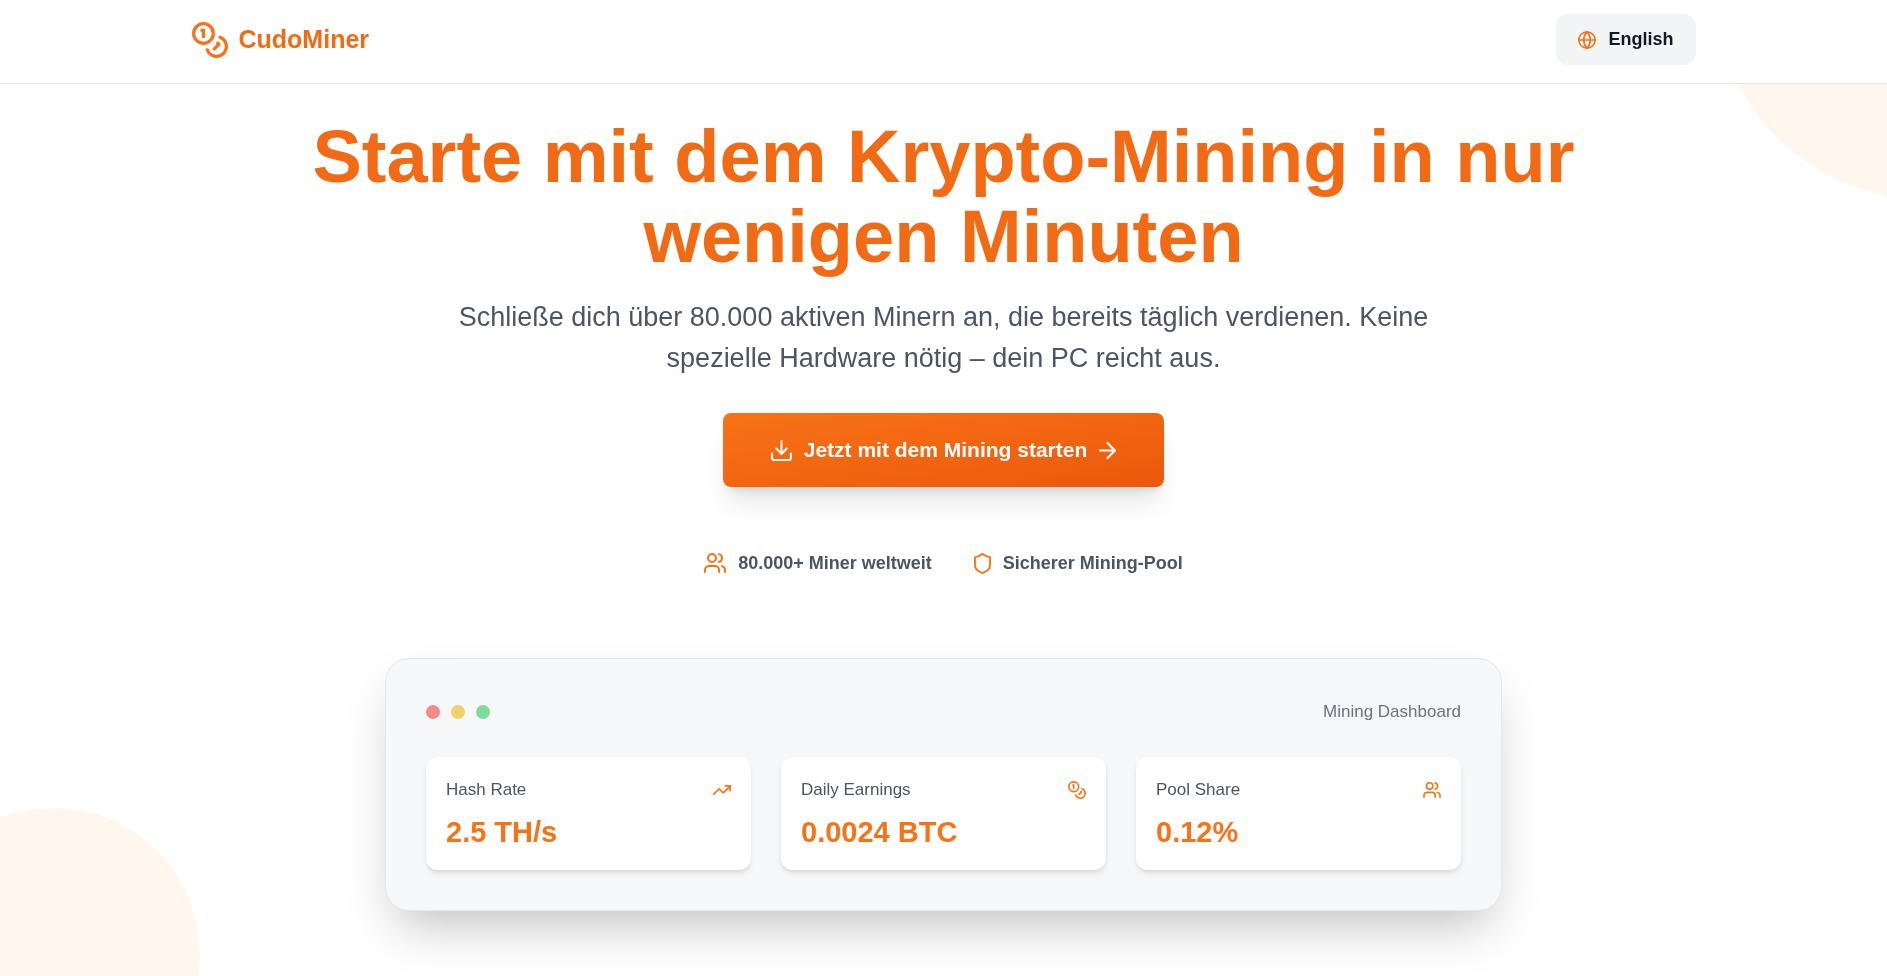 Image resolution: width=1887 pixels, height=976 pixels. Describe the element at coordinates (722, 790) in the screenshot. I see `trending-up-icon` at that location.